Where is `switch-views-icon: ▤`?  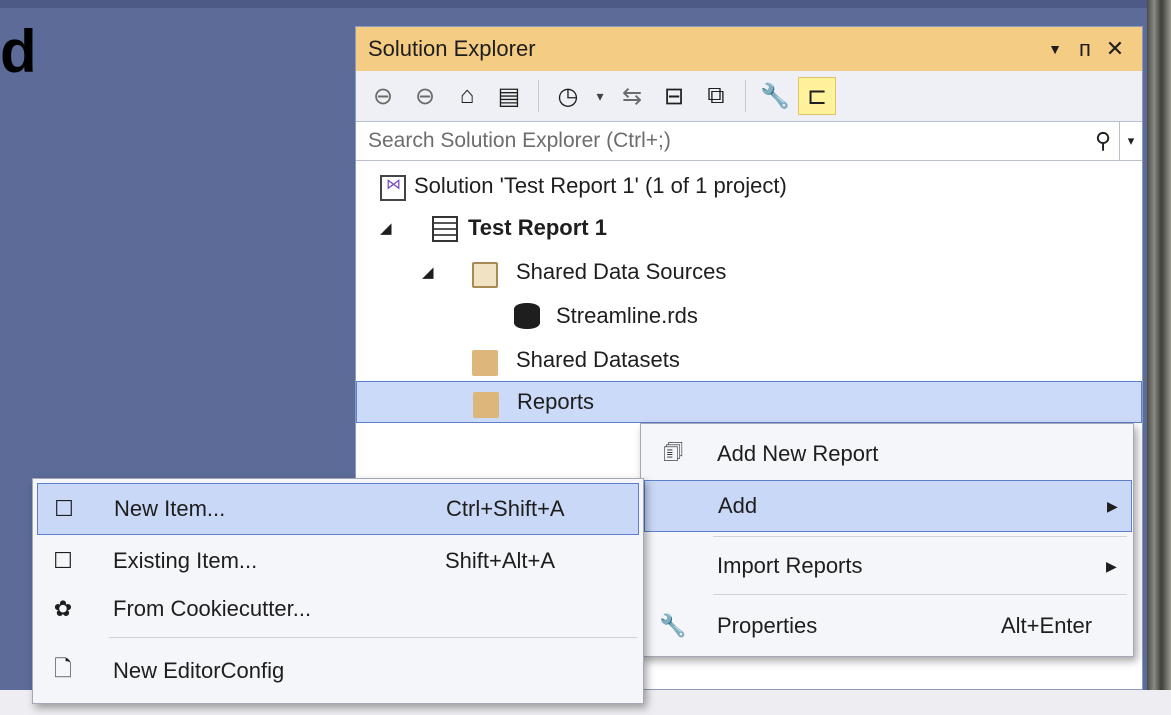
switch-views-icon: ▤ is located at coordinates (509, 96).